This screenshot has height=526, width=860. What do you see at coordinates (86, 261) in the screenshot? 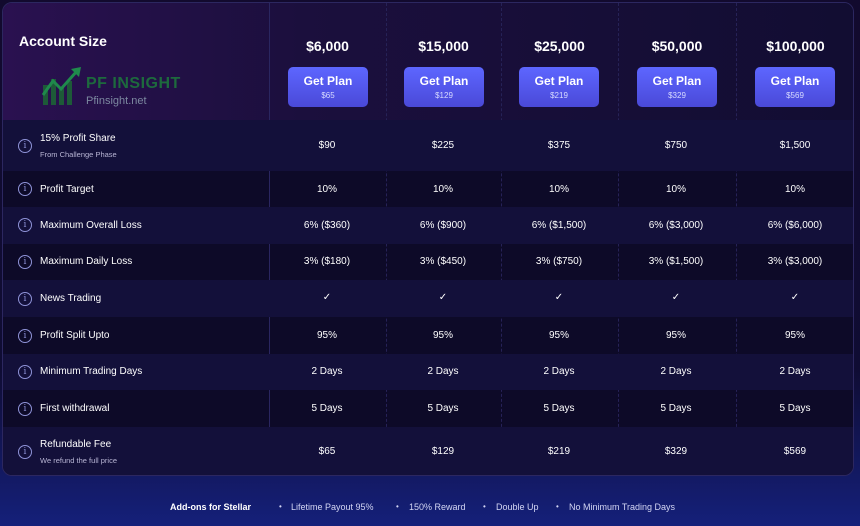
I see `feature-label: Maximum Daily Loss` at bounding box center [86, 261].